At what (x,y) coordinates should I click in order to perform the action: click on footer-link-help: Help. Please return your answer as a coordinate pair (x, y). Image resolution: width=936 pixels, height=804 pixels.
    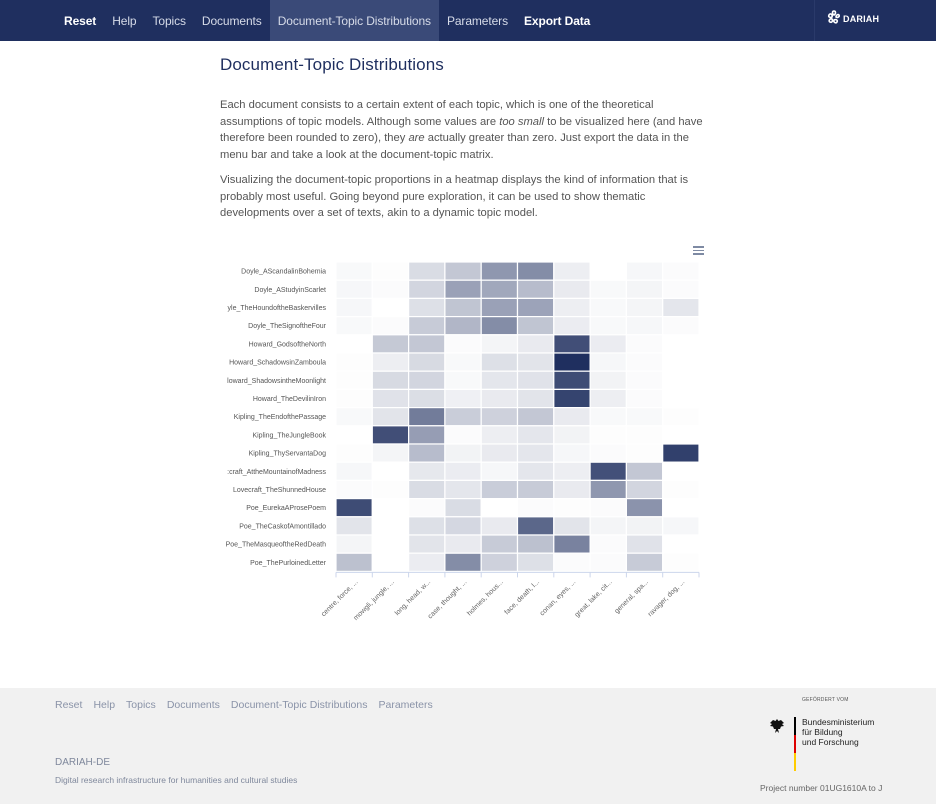
    Looking at the image, I should click on (104, 705).